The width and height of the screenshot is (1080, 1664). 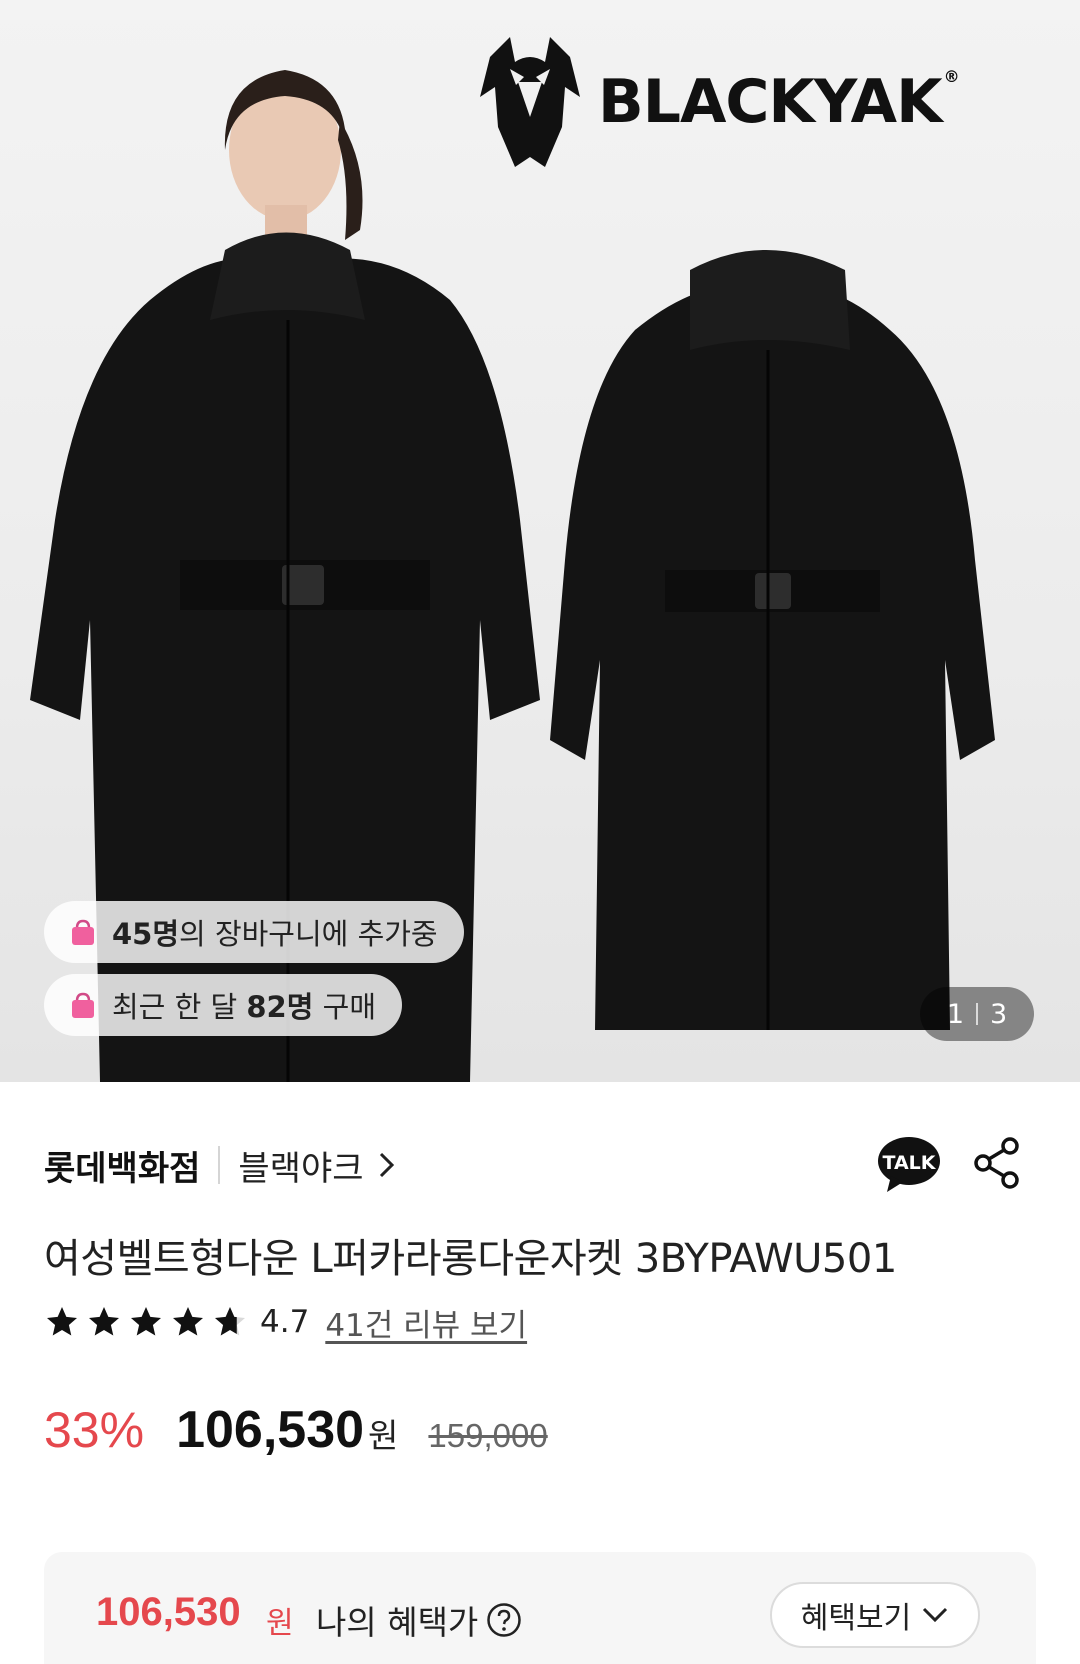 I want to click on share-icon, so click(x=996, y=1163).